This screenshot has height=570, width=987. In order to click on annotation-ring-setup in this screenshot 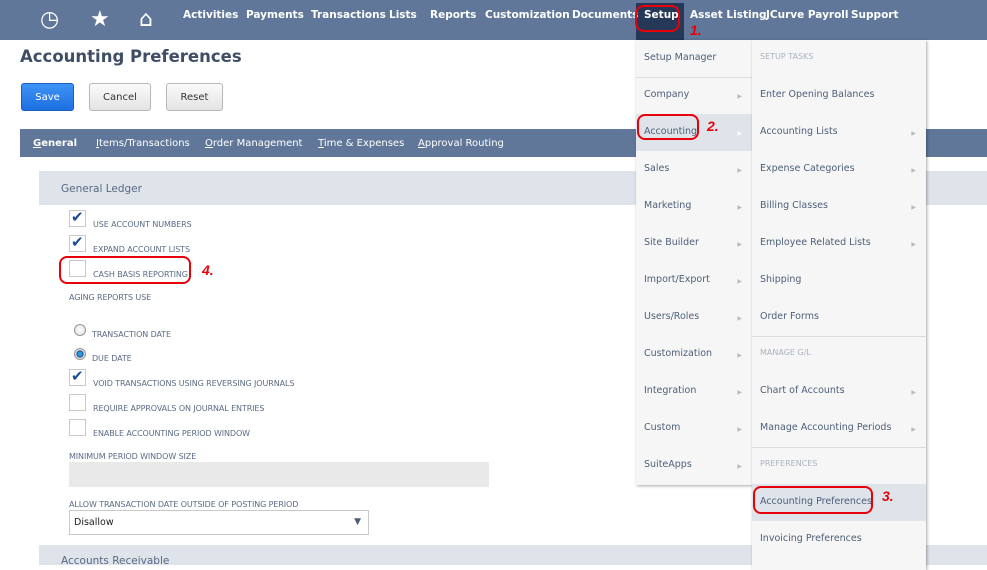, I will do `click(657, 18)`.